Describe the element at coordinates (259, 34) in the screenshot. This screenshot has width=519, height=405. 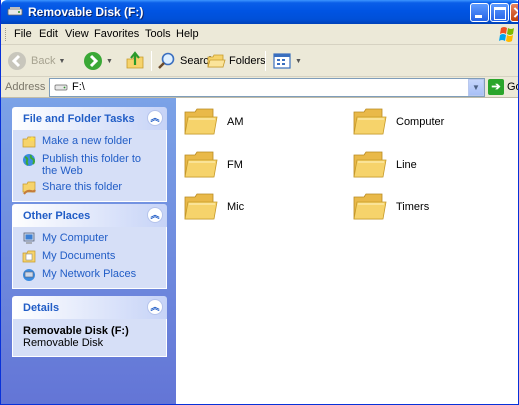
I see `menu-bar: File Edit View Favorites Tools Help` at that location.